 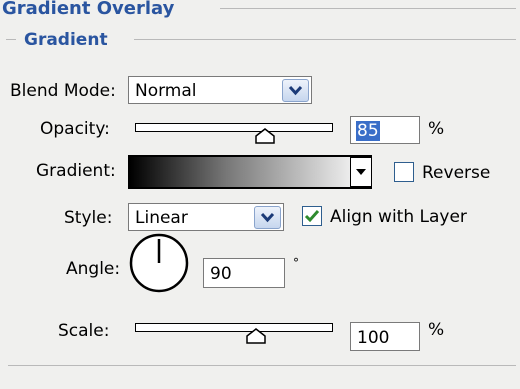 I want to click on style-label: Style:, so click(x=88, y=218).